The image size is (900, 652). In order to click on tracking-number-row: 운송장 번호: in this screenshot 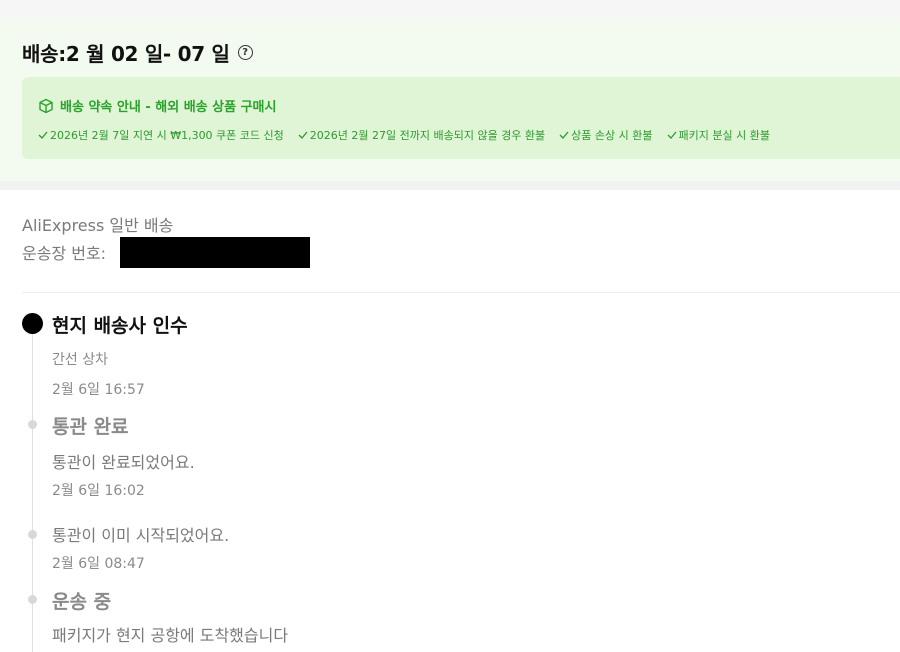, I will do `click(64, 252)`.